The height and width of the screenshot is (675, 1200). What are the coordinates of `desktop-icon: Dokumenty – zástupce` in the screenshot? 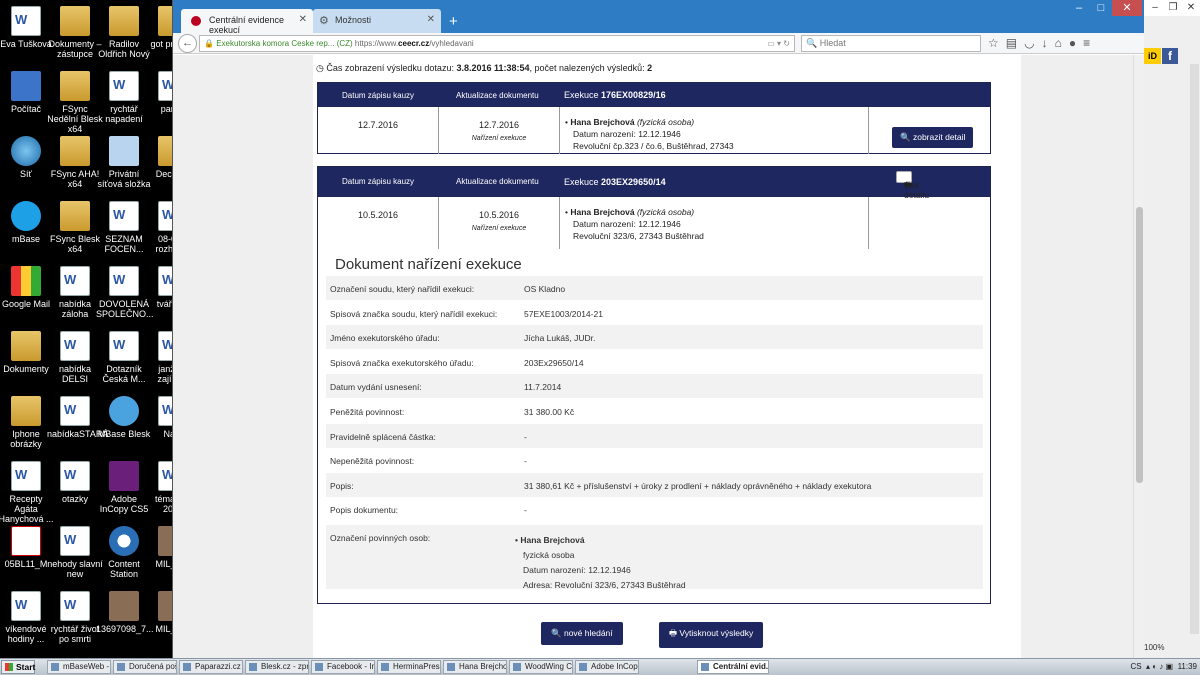 It's located at (75, 35).